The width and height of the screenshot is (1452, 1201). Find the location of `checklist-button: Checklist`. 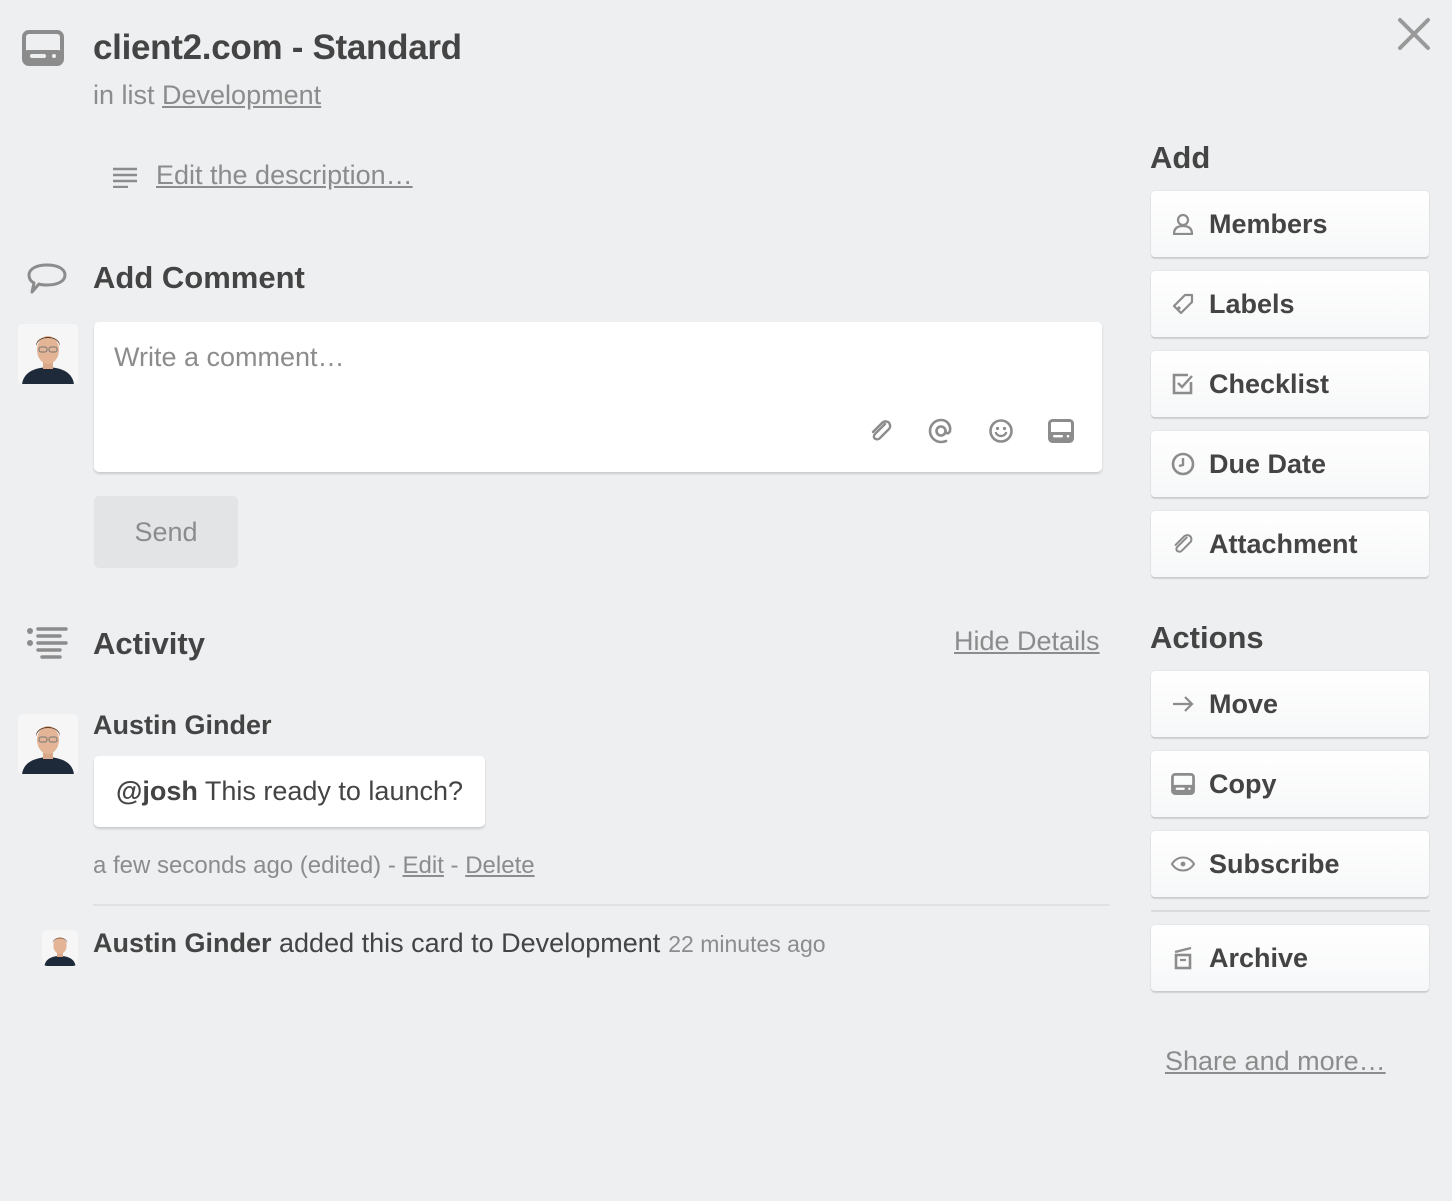

checklist-button: Checklist is located at coordinates (1290, 384).